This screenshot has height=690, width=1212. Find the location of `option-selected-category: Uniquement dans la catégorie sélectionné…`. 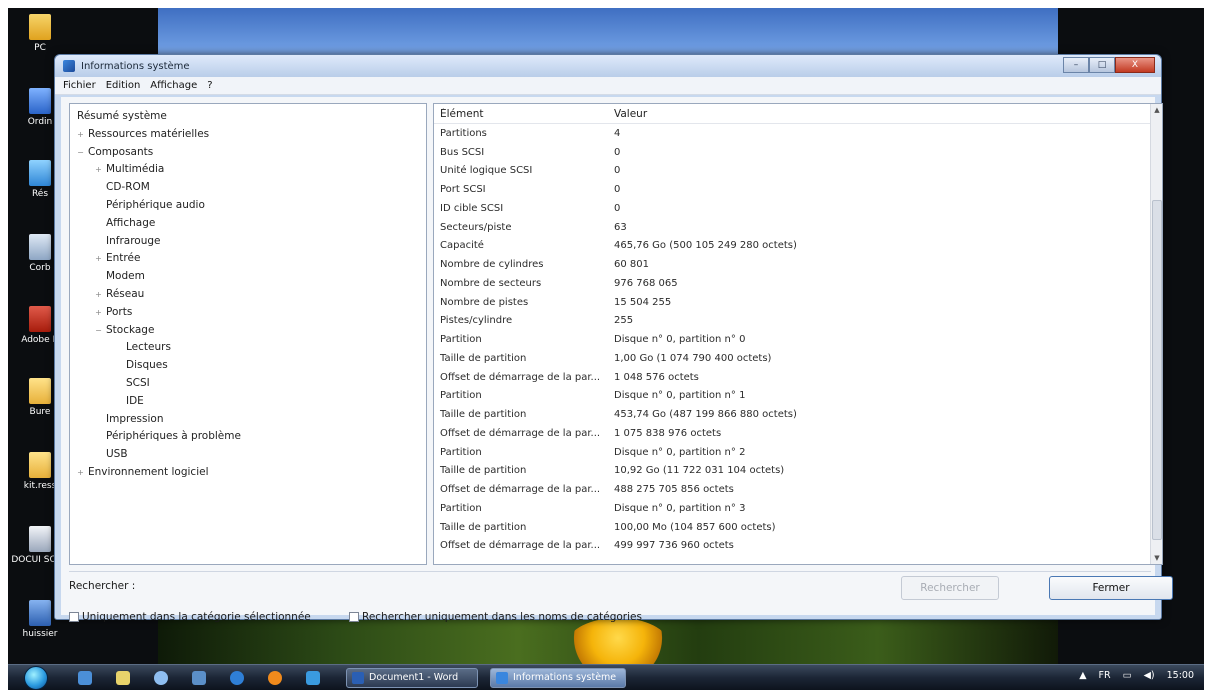

option-selected-category: Uniquement dans la catégorie sélectionné… is located at coordinates (190, 617).